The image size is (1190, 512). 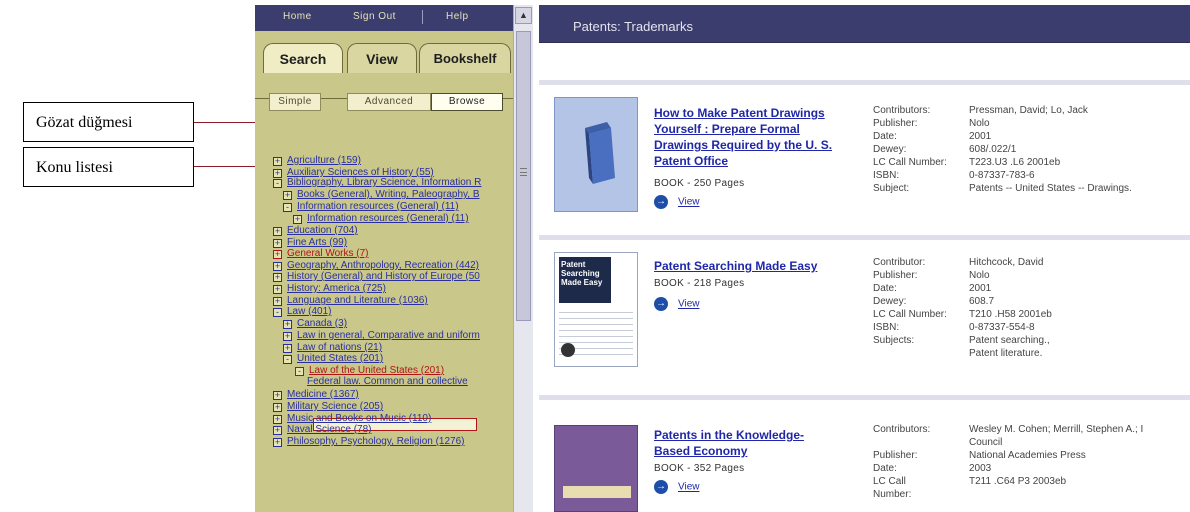 I want to click on tree-node: - Information resources (General) (11), so click(x=371, y=206).